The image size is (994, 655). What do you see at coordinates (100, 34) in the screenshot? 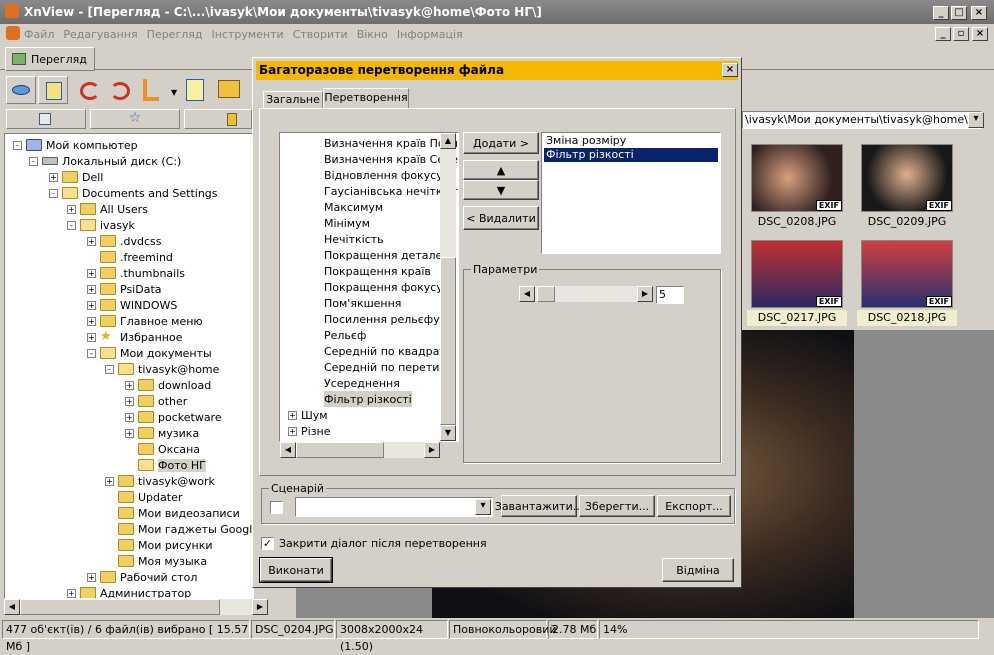
I see `menu-edit: Редагування` at bounding box center [100, 34].